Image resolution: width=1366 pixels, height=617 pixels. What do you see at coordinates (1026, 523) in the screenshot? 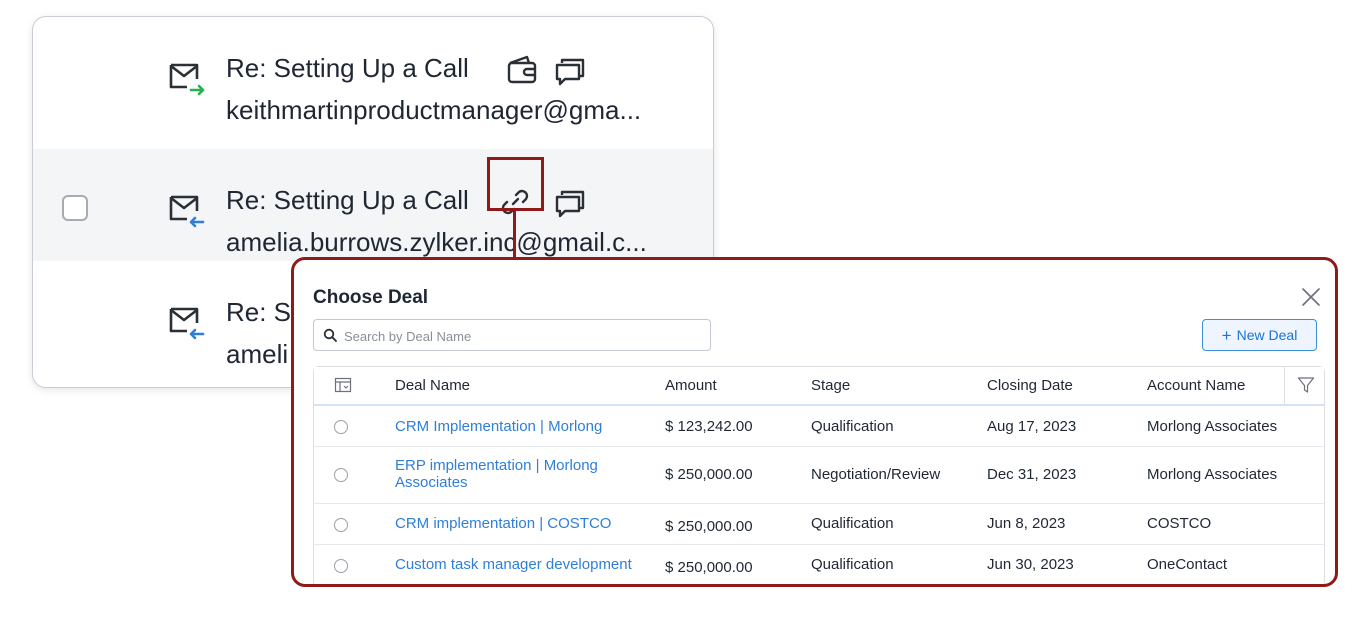
I see `deal-closing-date: Jun 8, 2023` at bounding box center [1026, 523].